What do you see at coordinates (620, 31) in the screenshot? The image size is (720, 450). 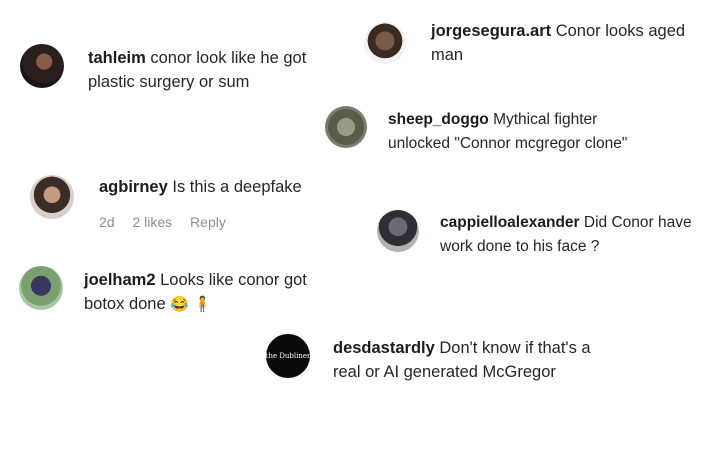 I see `comment-body: Conor looks aged` at bounding box center [620, 31].